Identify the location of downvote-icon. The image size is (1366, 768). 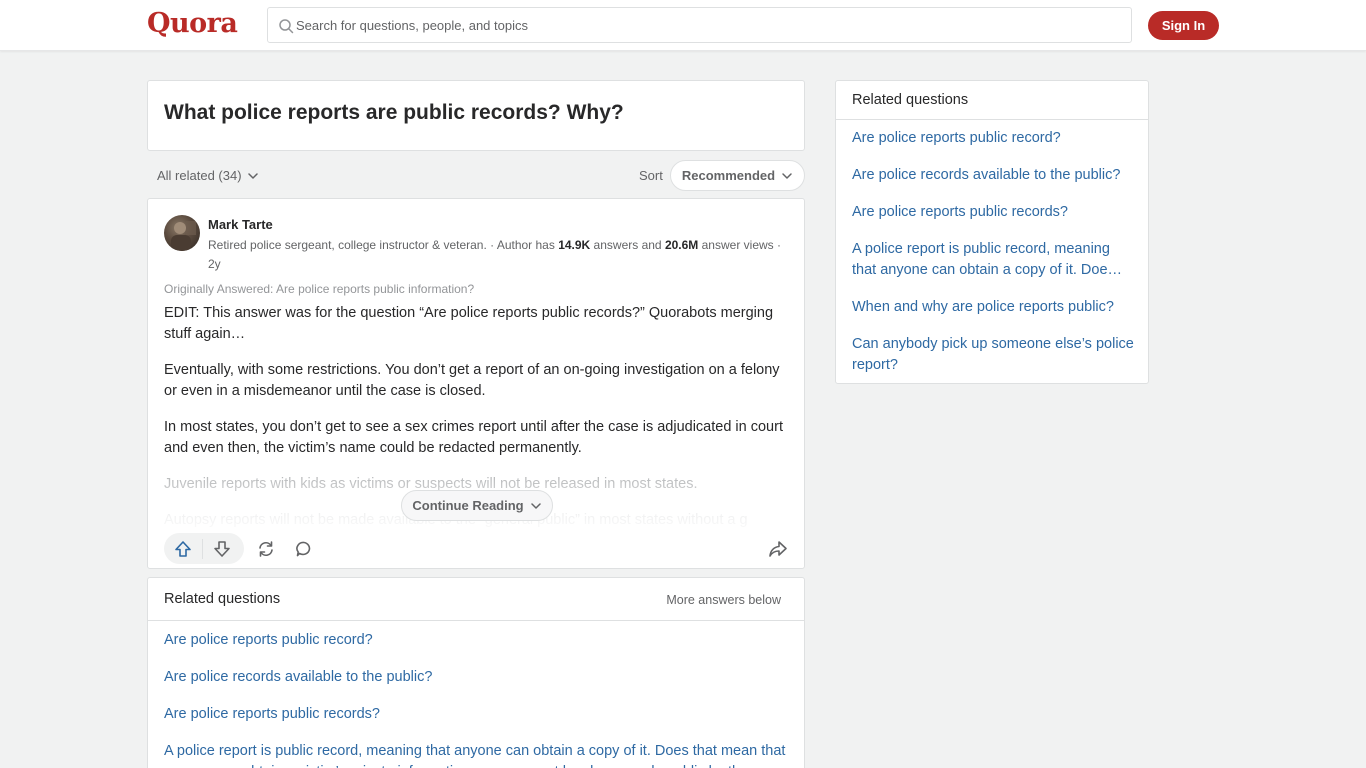
(222, 548).